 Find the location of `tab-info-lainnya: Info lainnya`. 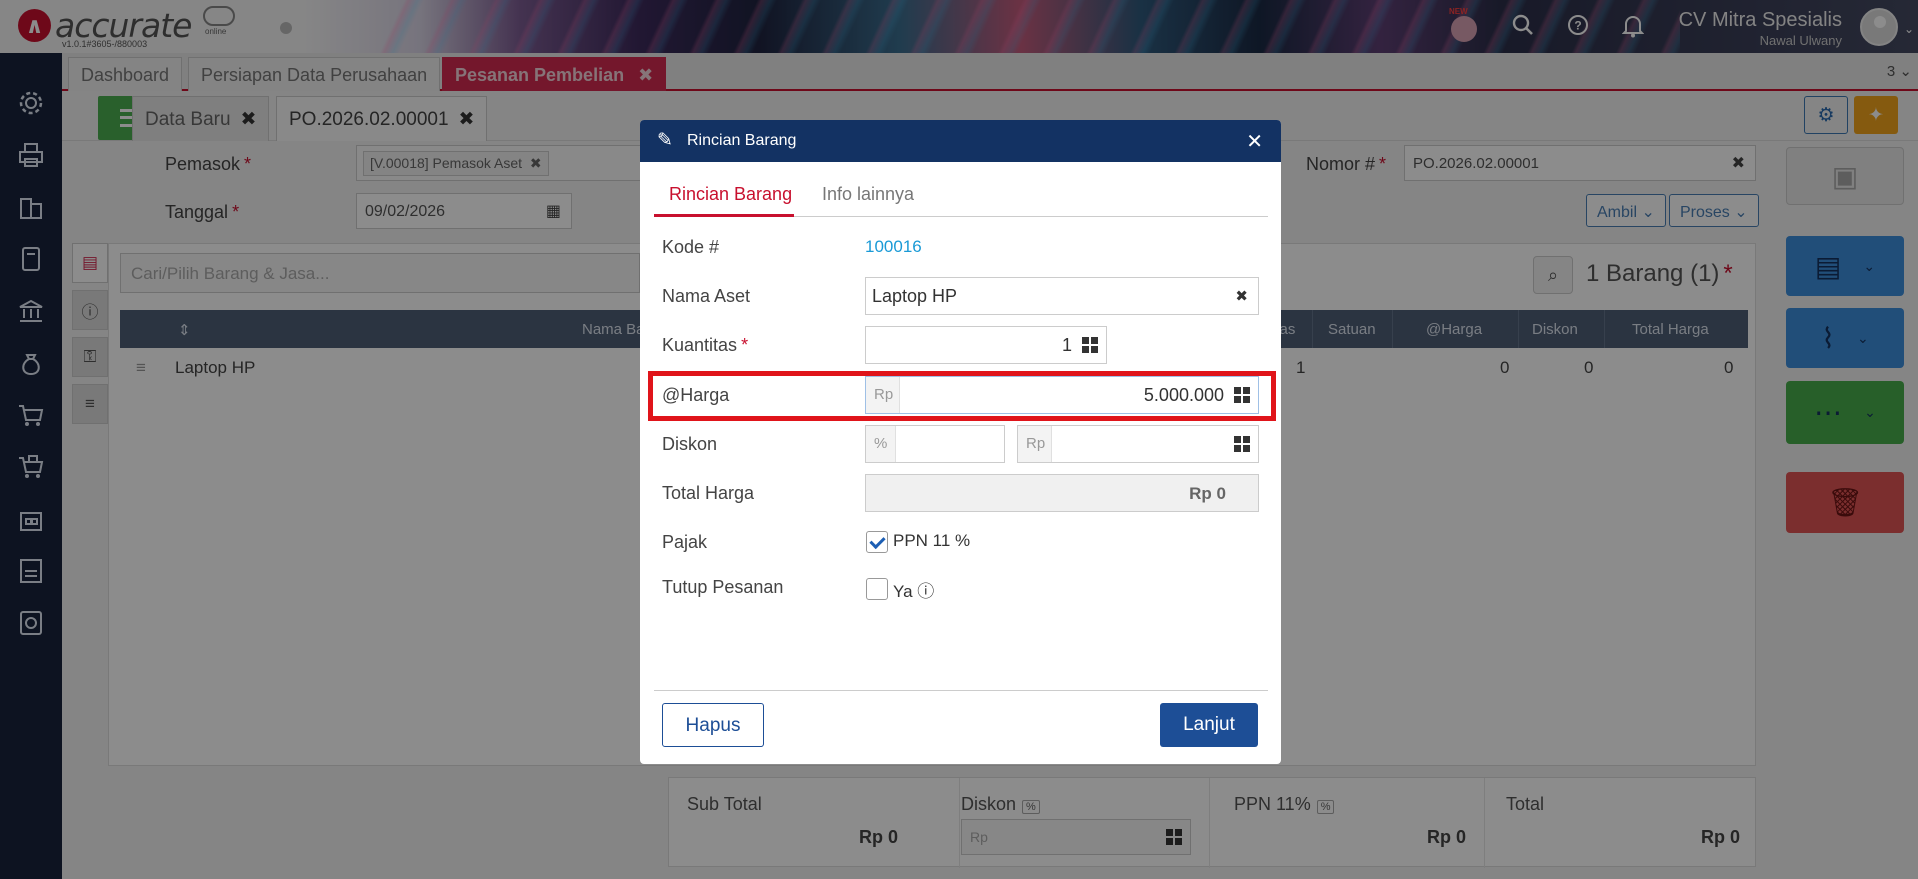

tab-info-lainnya: Info lainnya is located at coordinates (868, 194).